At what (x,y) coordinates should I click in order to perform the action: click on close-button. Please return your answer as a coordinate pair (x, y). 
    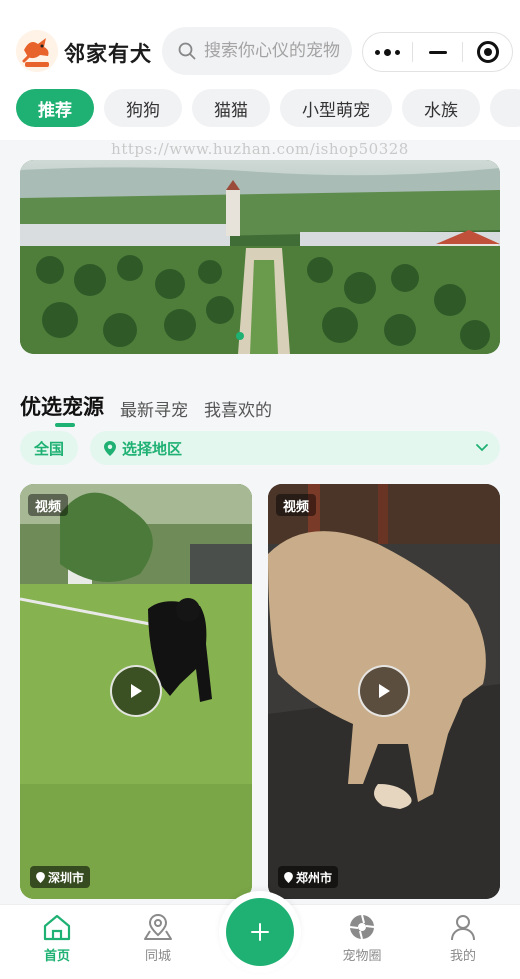
    Looking at the image, I should click on (487, 52).